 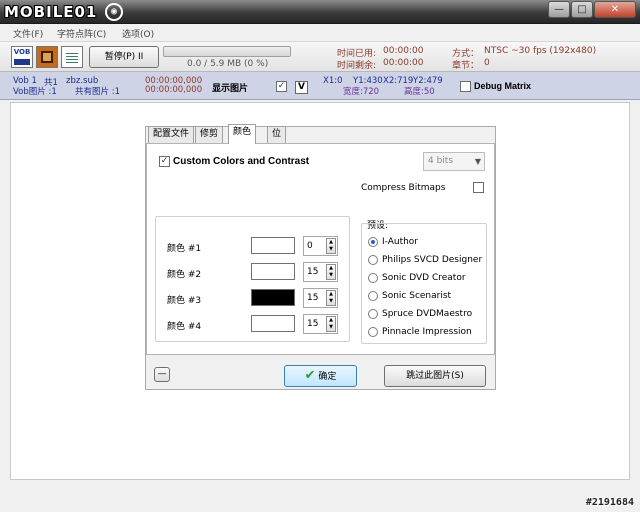 What do you see at coordinates (209, 134) in the screenshot?
I see `tab-crop: 修剪` at bounding box center [209, 134].